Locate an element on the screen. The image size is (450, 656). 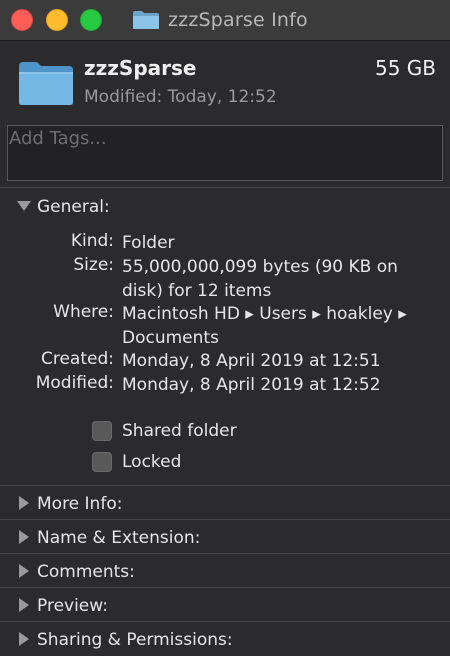
modified-label: Modified: is located at coordinates (74, 383).